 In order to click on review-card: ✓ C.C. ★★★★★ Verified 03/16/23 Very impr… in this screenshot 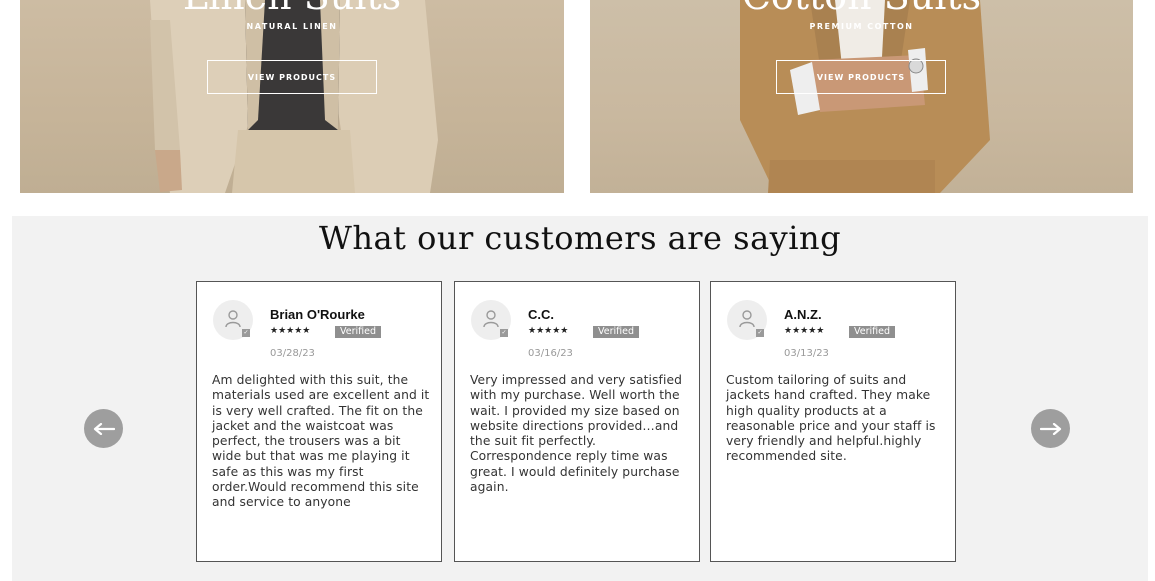, I will do `click(577, 421)`.